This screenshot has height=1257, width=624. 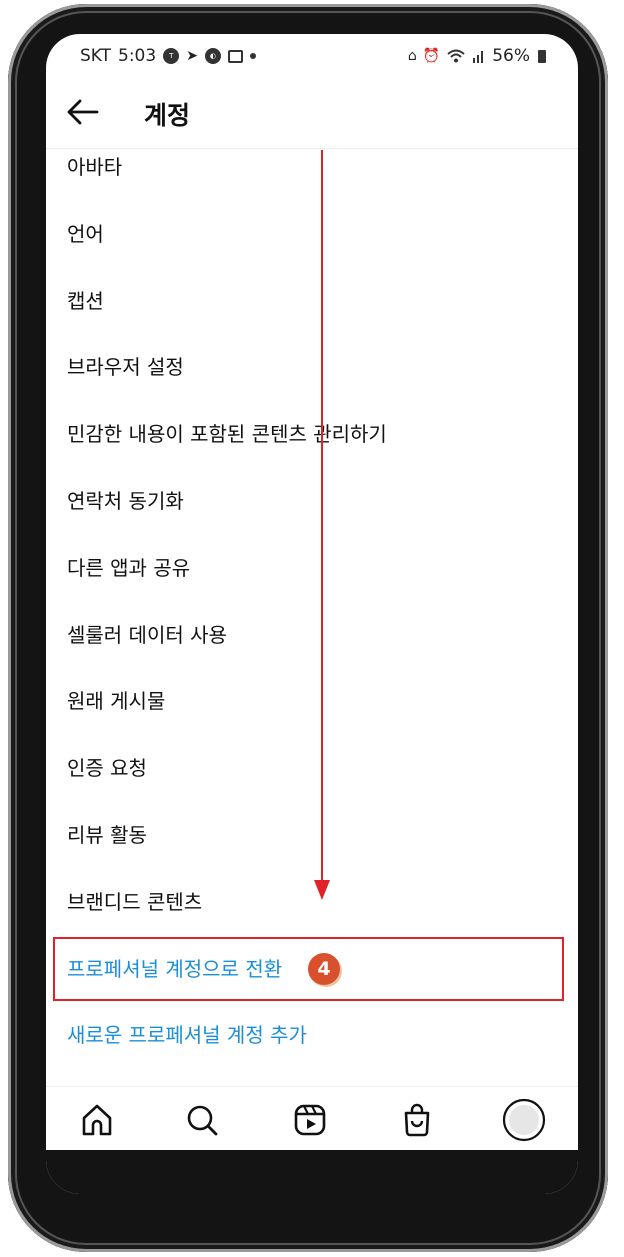 What do you see at coordinates (431, 56) in the screenshot?
I see `alarm-icon: ⏰` at bounding box center [431, 56].